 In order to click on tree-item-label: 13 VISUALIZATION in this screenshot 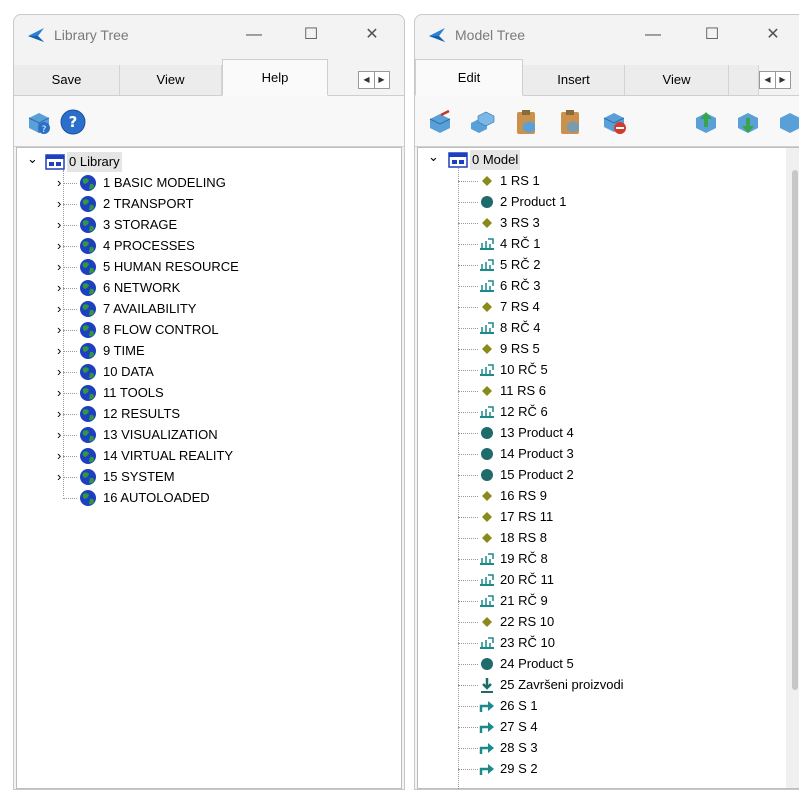, I will do `click(160, 434)`.